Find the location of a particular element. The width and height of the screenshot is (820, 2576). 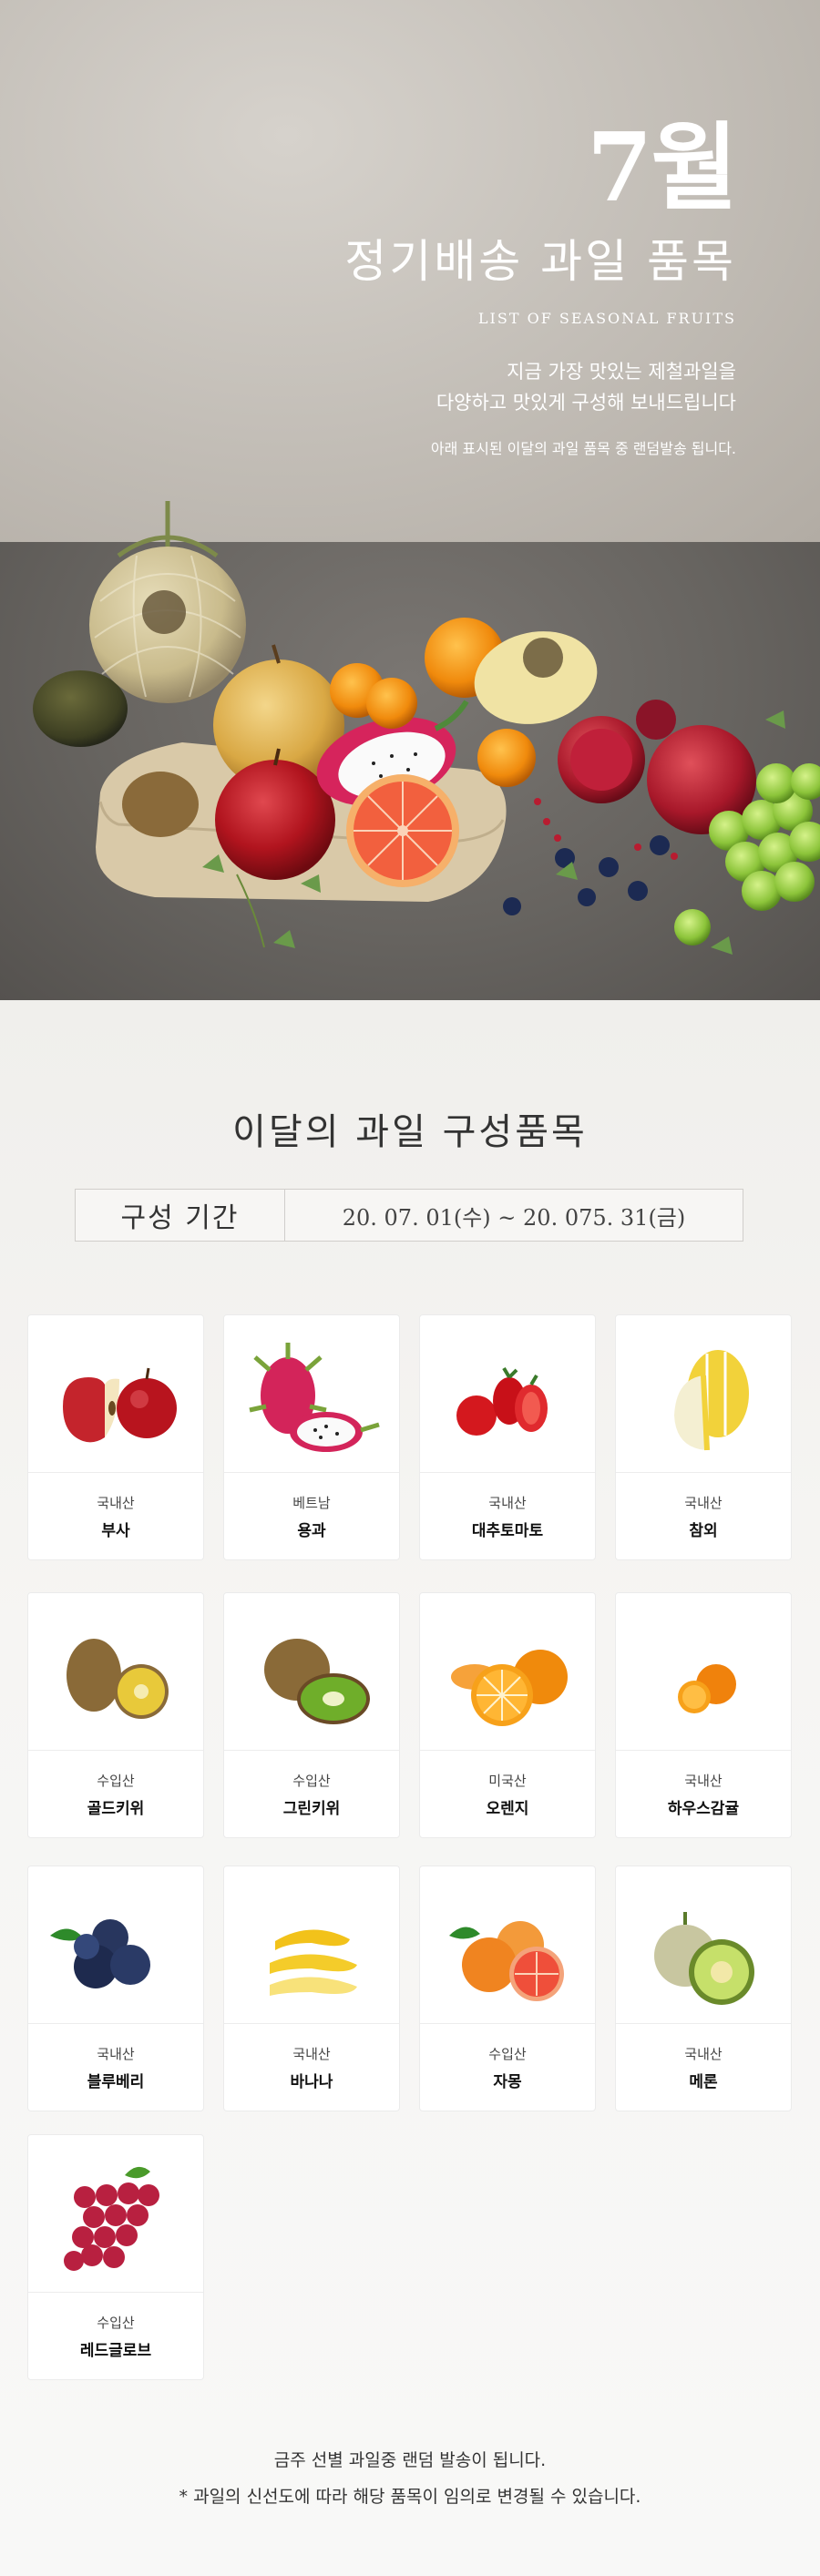

hero-subtitle-en: LIST OF SEASONAL FRUITS is located at coordinates (606, 318).